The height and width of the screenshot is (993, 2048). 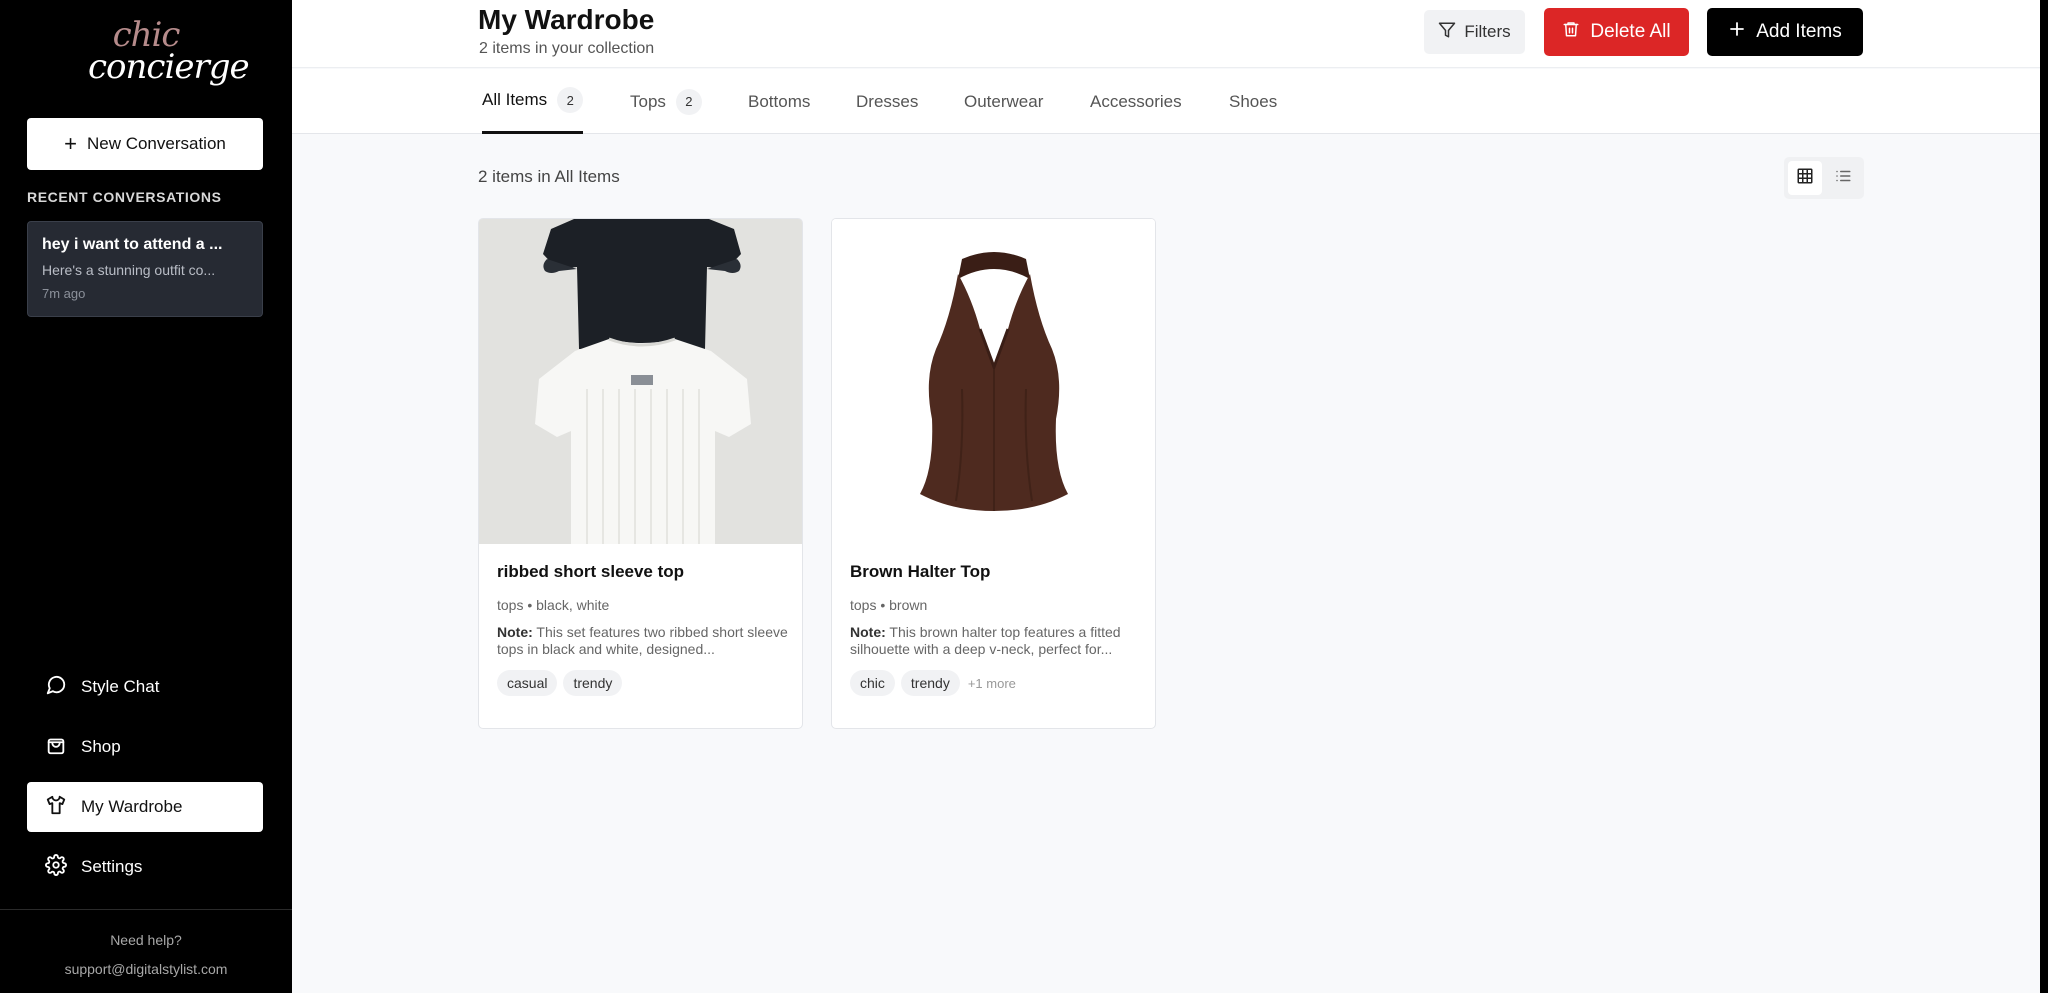 What do you see at coordinates (56, 687) in the screenshot?
I see `chat-bubble-icon` at bounding box center [56, 687].